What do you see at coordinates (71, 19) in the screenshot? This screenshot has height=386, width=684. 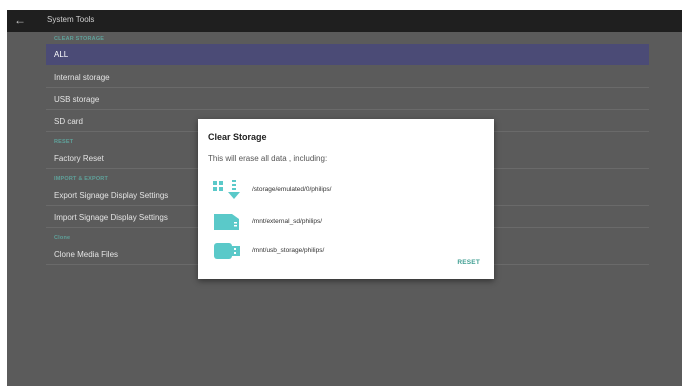 I see `page-title: System Tools` at bounding box center [71, 19].